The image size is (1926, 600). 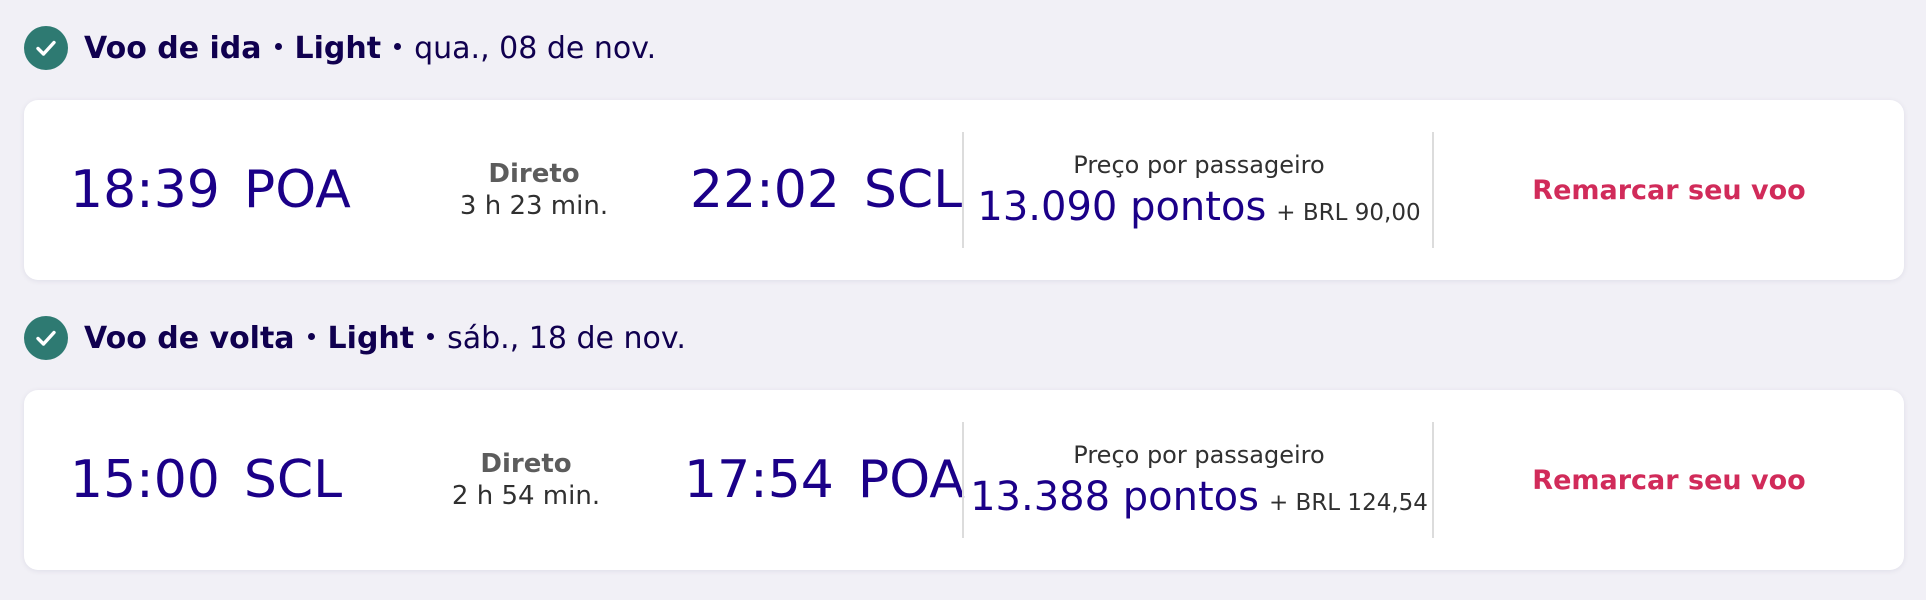 I want to click on flight-date: sáb., 18 de nov., so click(x=566, y=338).